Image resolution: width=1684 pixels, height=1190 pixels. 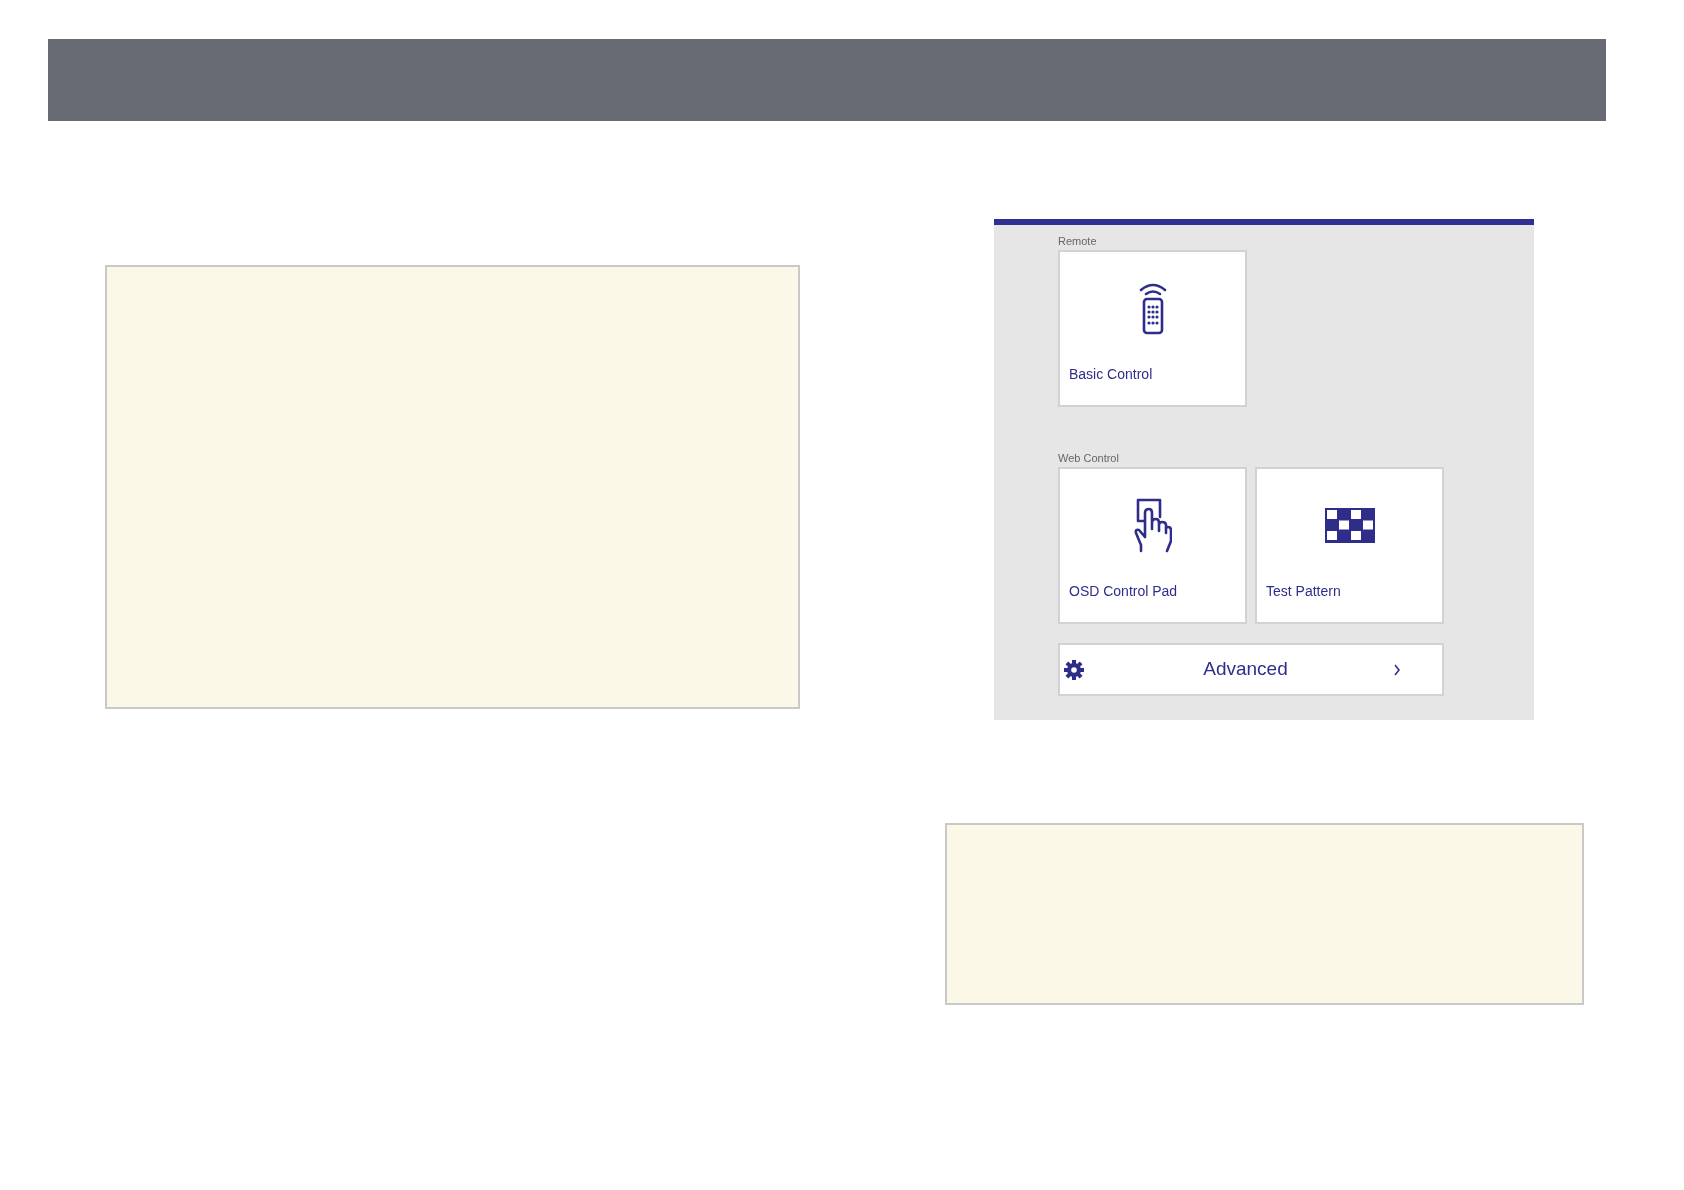 What do you see at coordinates (1251, 669) in the screenshot?
I see `advanced-row: Advanced` at bounding box center [1251, 669].